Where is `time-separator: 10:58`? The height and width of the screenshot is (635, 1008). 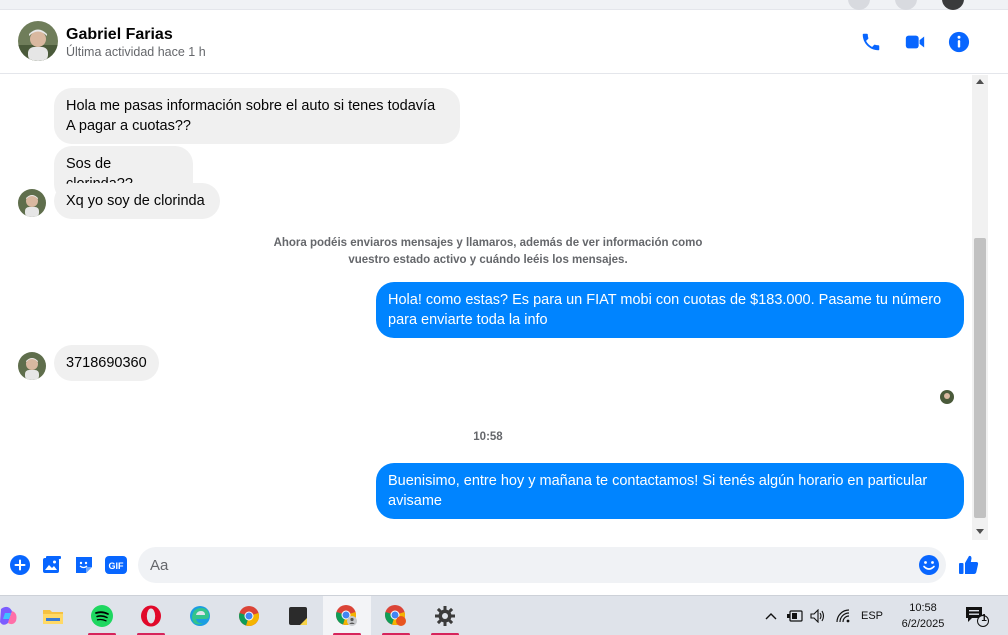
time-separator: 10:58 is located at coordinates (488, 437).